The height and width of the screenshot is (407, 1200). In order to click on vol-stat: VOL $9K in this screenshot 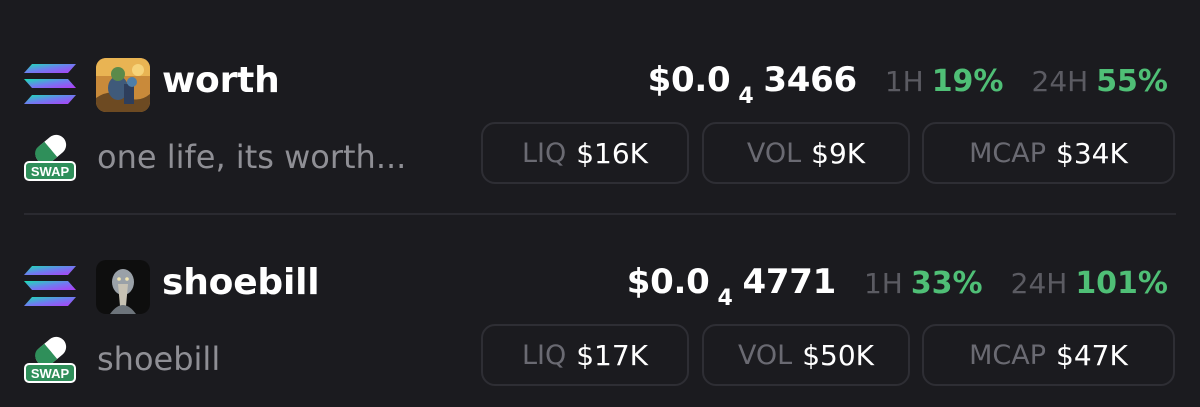, I will do `click(806, 153)`.